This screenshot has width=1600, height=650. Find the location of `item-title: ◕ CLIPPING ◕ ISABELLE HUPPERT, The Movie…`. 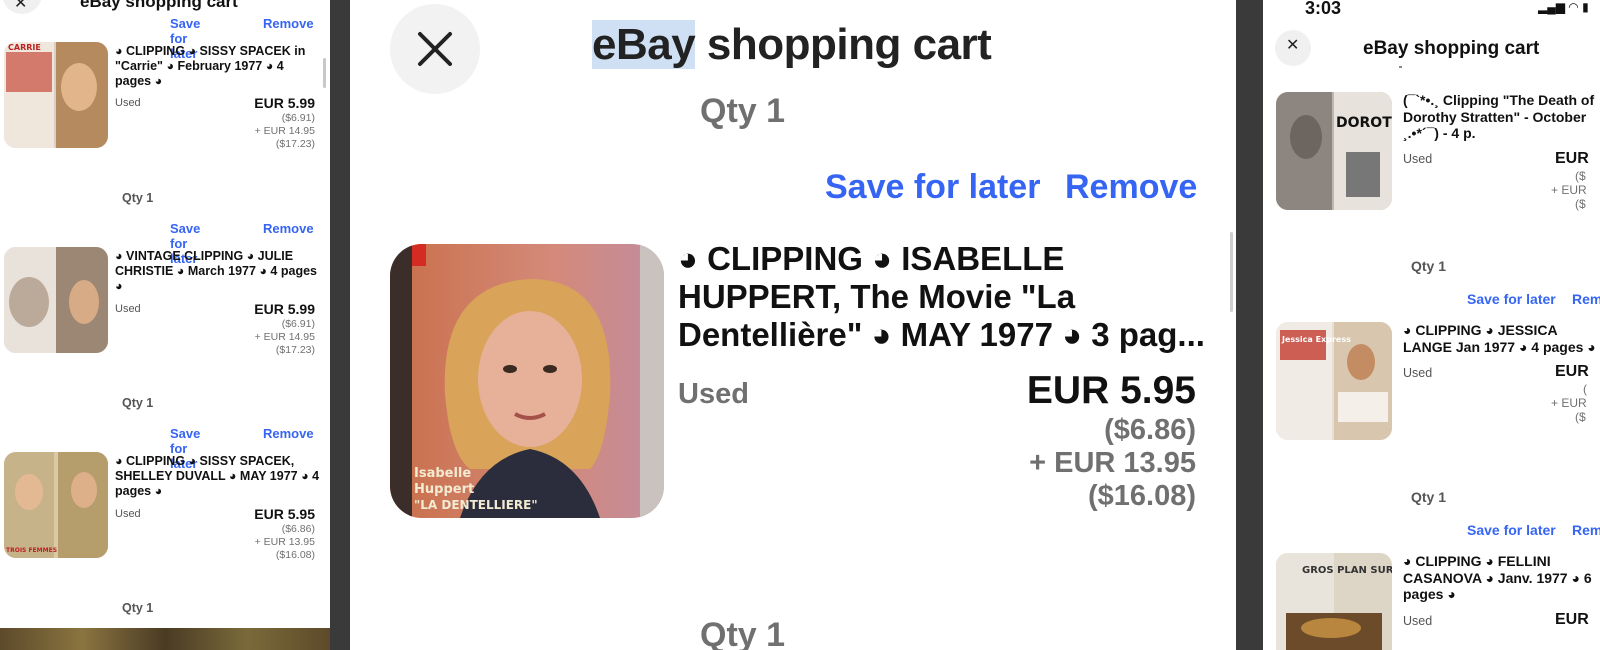

item-title: ◕ CLIPPING ◕ ISABELLE HUPPERT, The Movie… is located at coordinates (948, 297).